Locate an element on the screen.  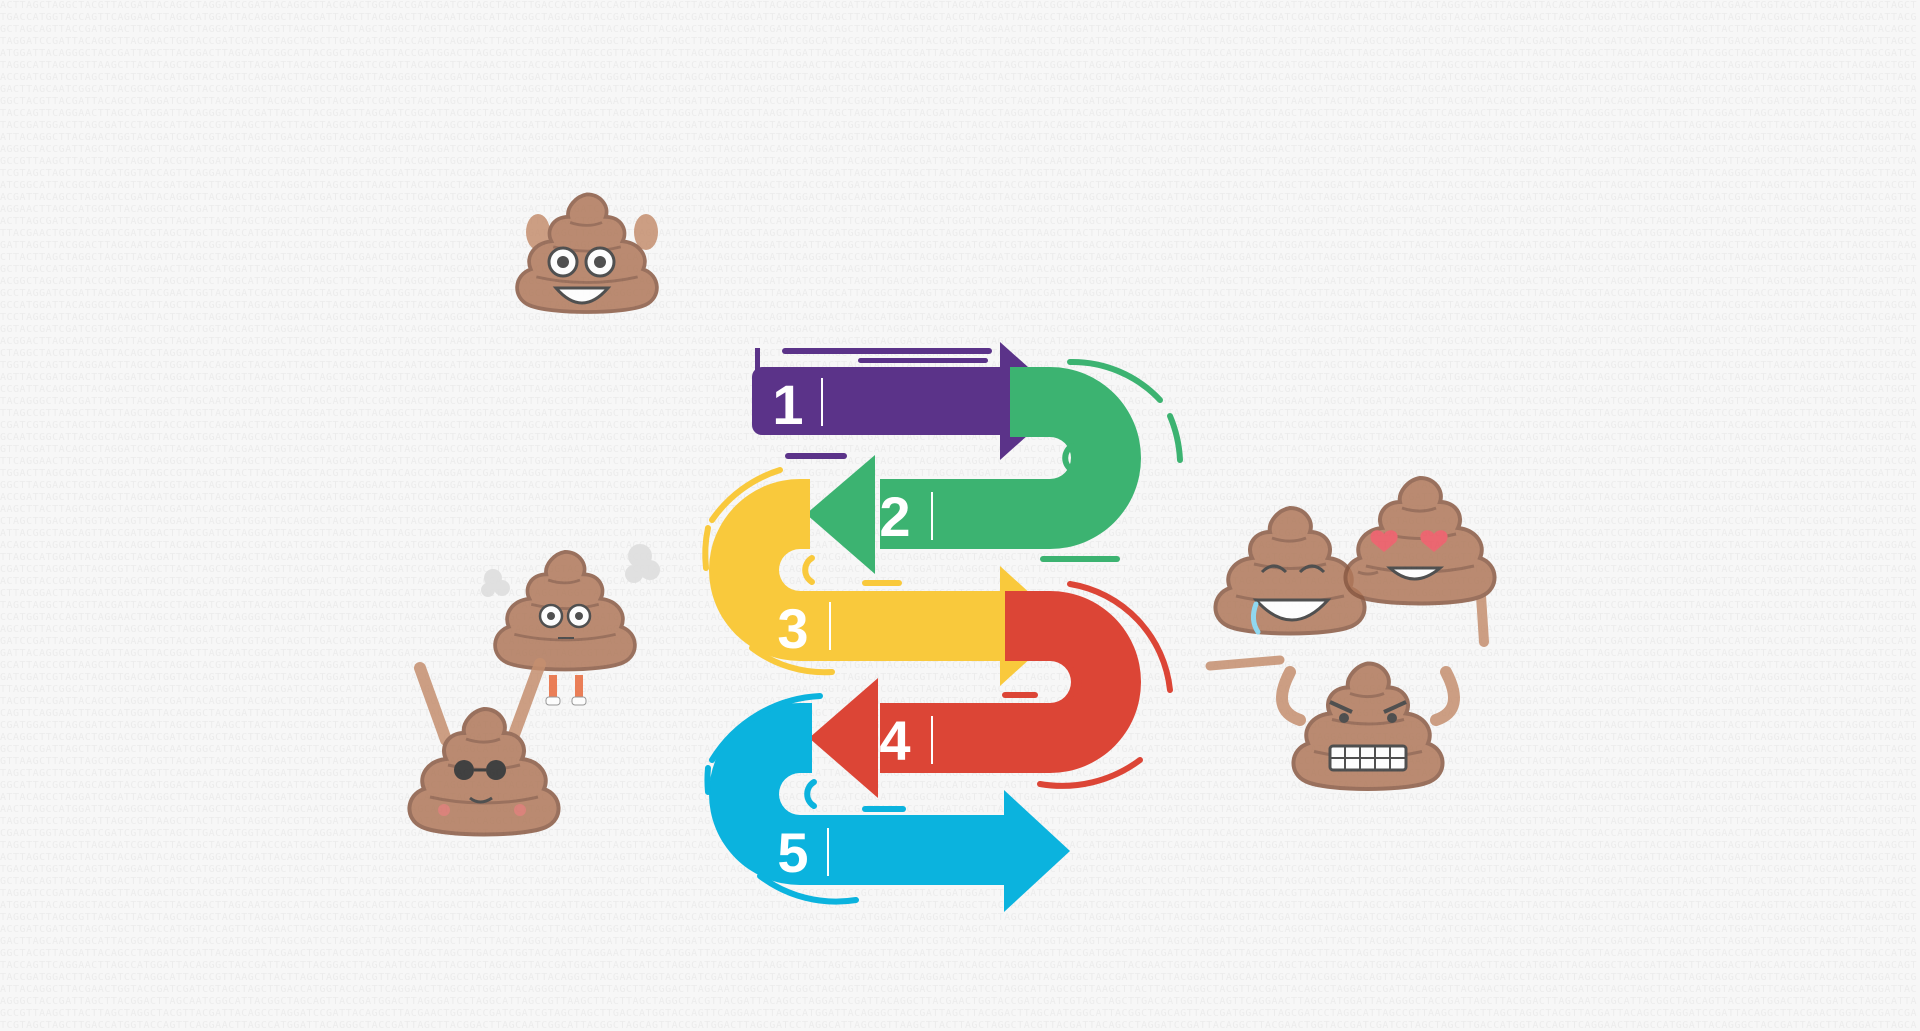
shy-poop-emoji is located at coordinates (570, 625).